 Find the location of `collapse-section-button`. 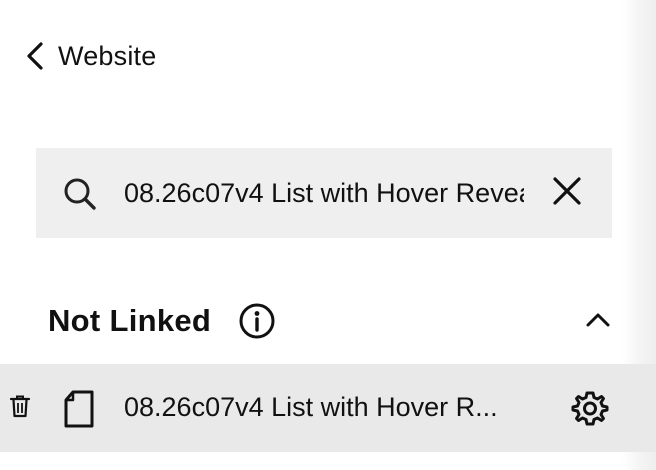

collapse-section-button is located at coordinates (598, 322).